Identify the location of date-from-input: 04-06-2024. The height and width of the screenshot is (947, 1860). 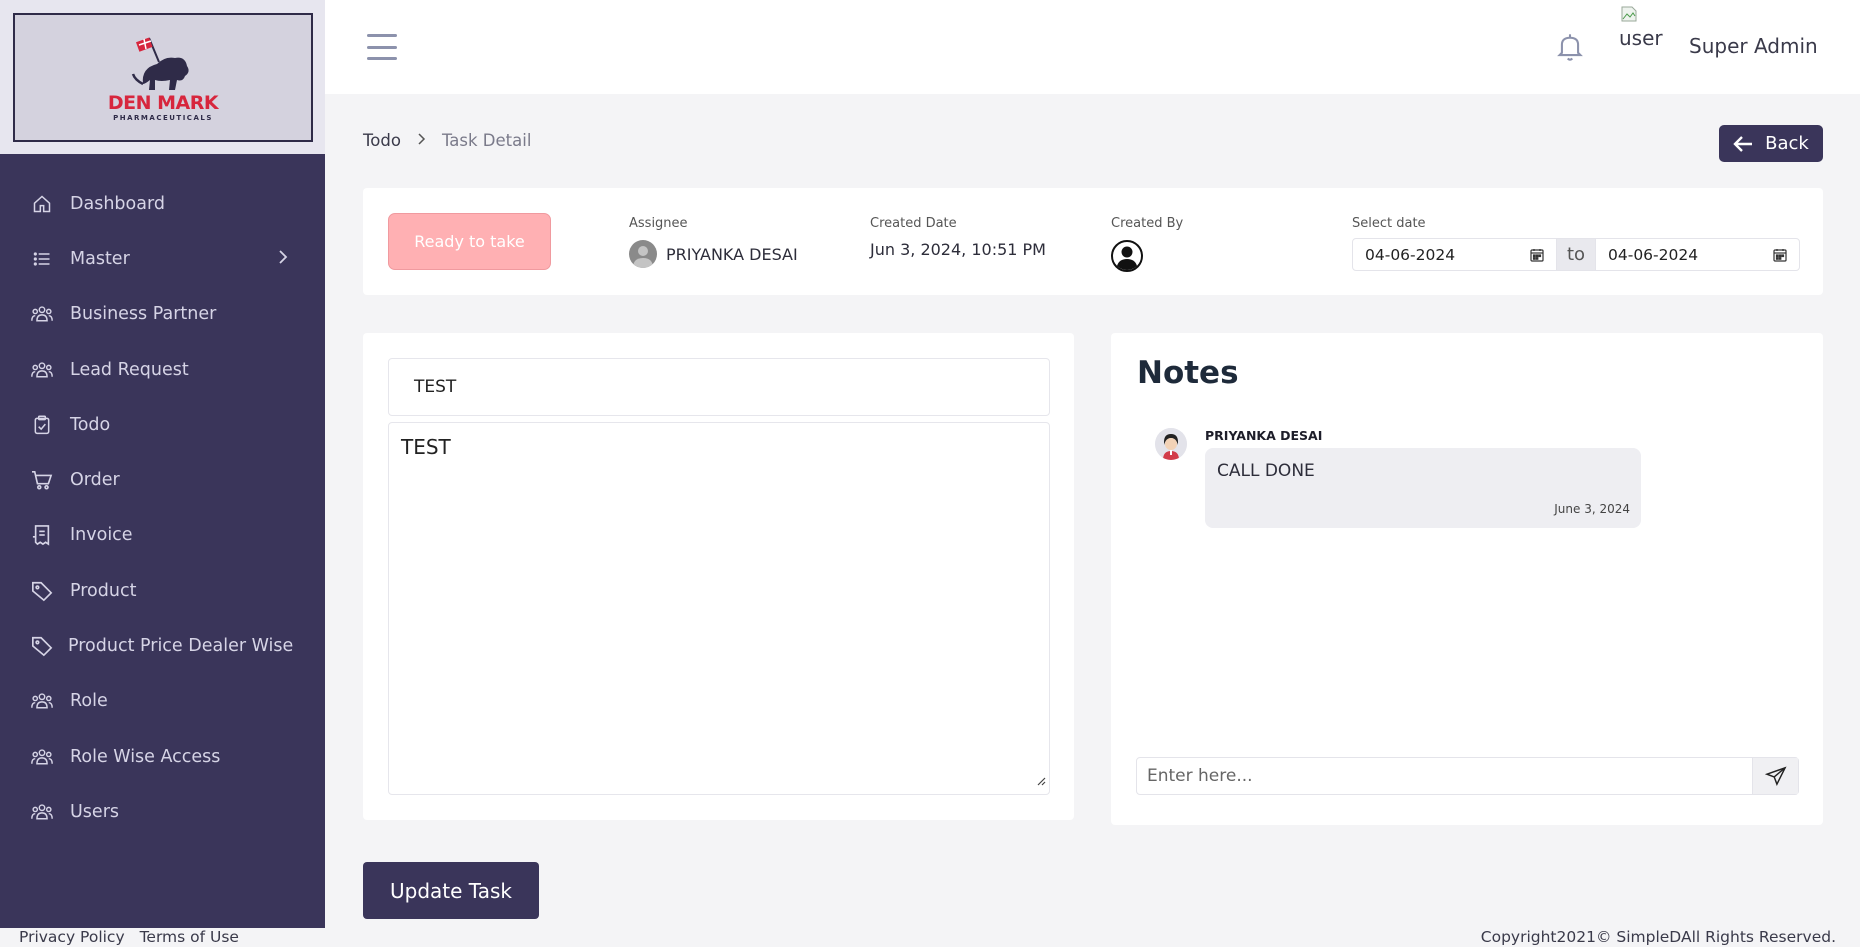
(1454, 254).